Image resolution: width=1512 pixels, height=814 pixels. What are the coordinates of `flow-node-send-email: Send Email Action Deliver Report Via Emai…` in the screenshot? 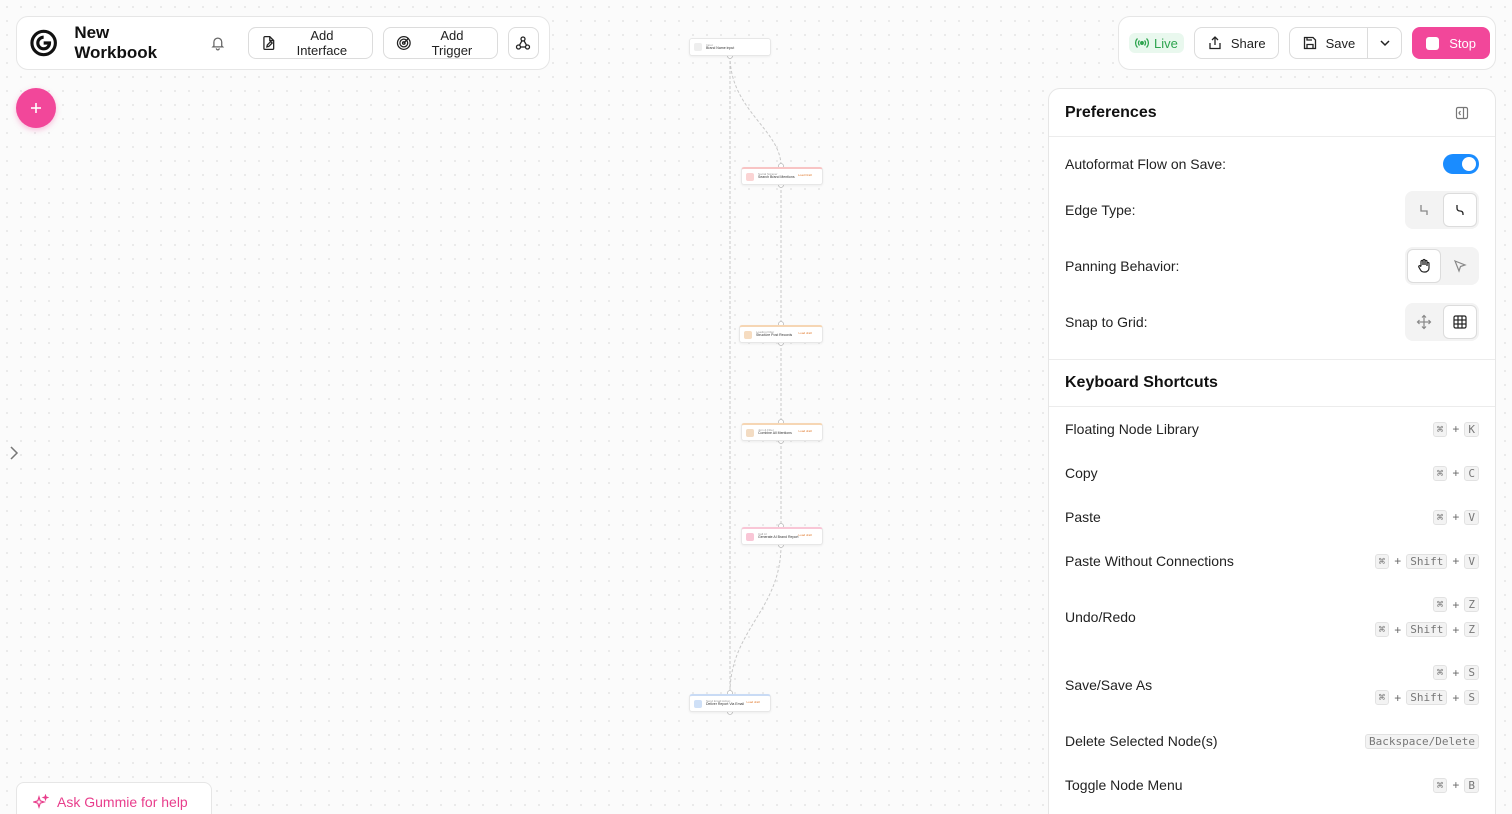 It's located at (730, 703).